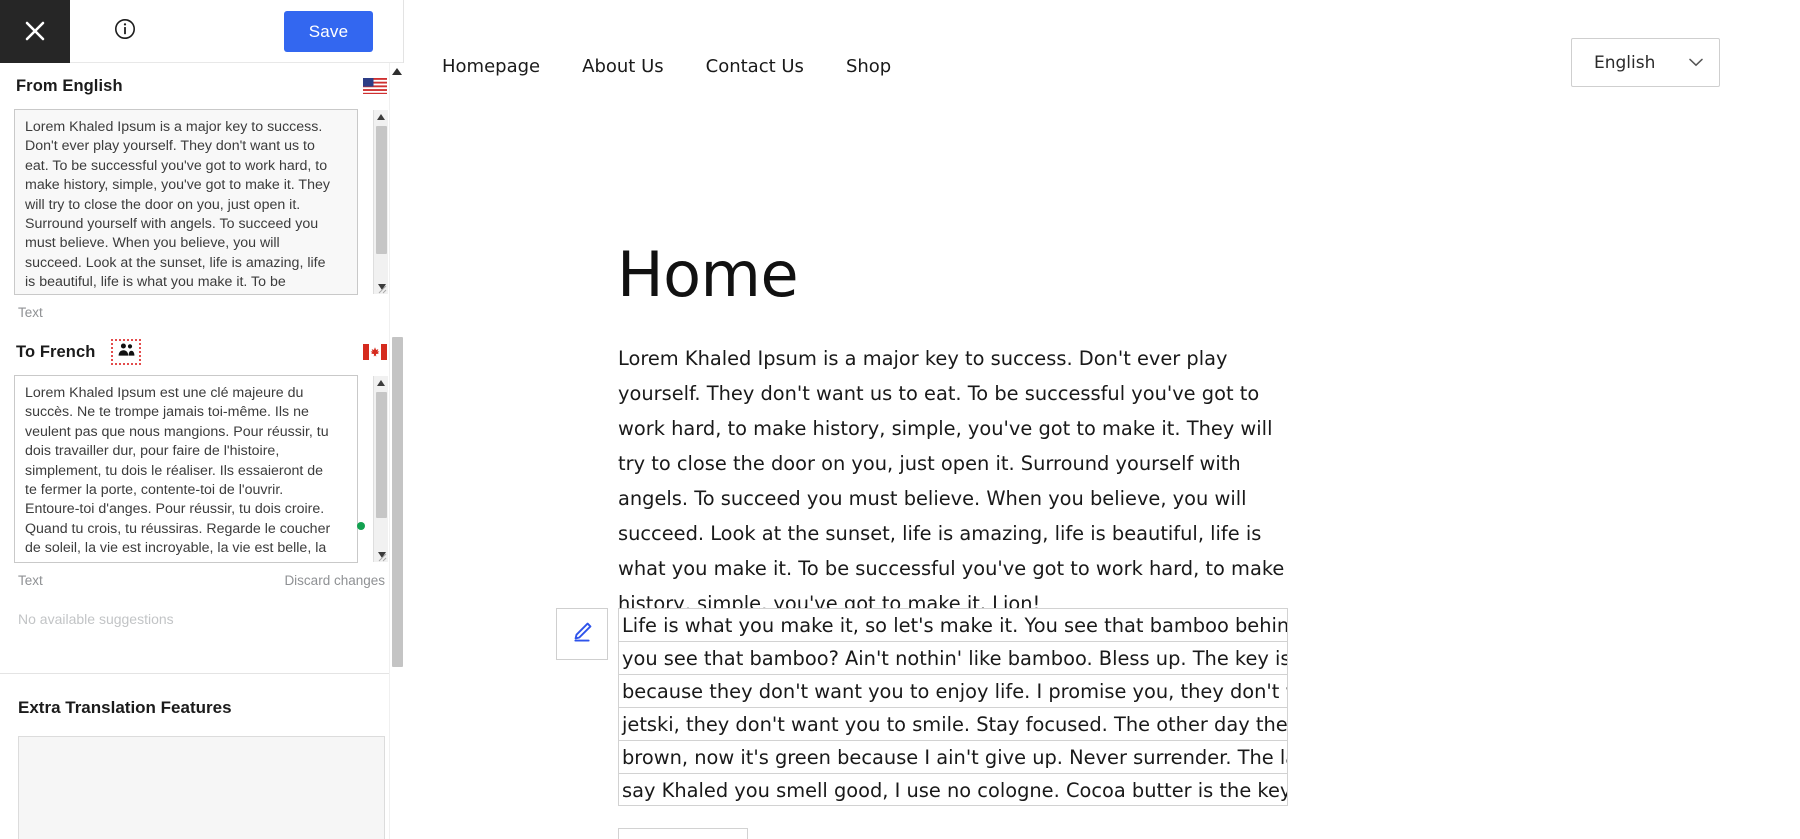  I want to click on target-meta-row: Text Discard changes, so click(201, 580).